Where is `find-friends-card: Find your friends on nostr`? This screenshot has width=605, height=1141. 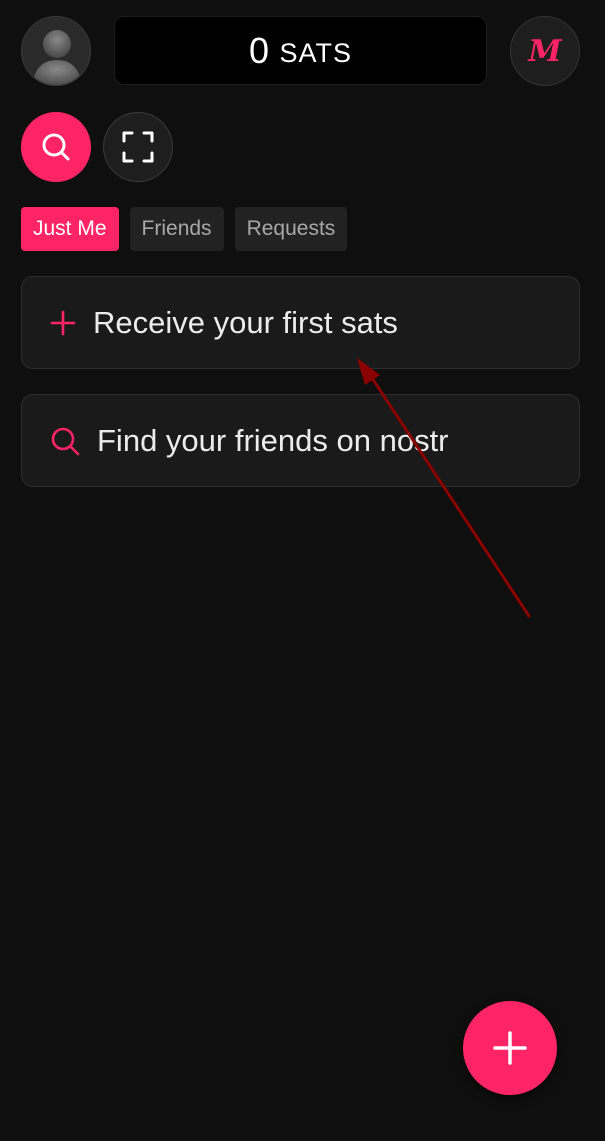
find-friends-card: Find your friends on nostr is located at coordinates (300, 440).